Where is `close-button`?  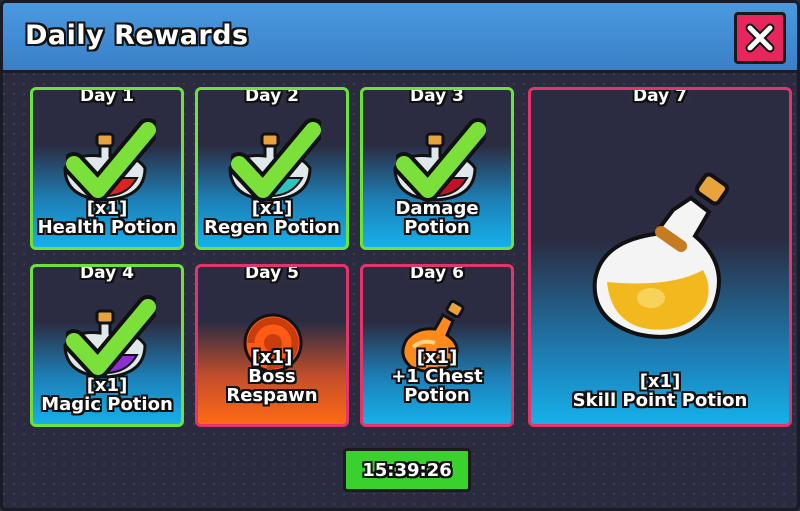
close-button is located at coordinates (760, 38).